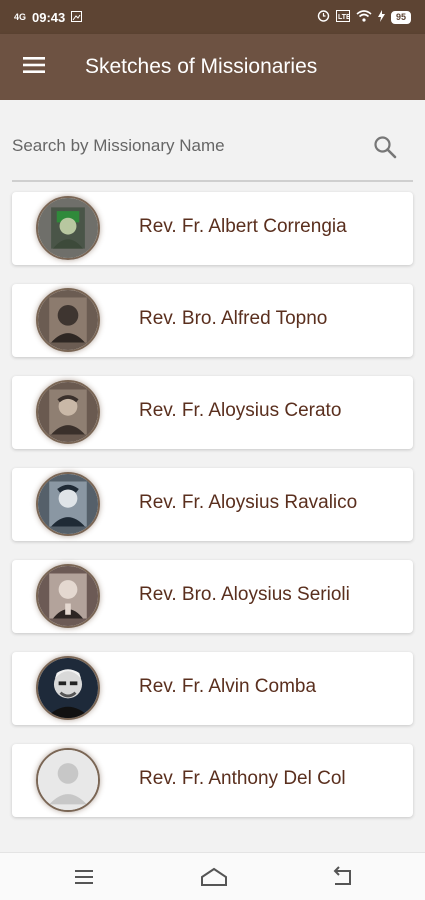 The width and height of the screenshot is (425, 900). What do you see at coordinates (381, 17) in the screenshot?
I see `charging-icon` at bounding box center [381, 17].